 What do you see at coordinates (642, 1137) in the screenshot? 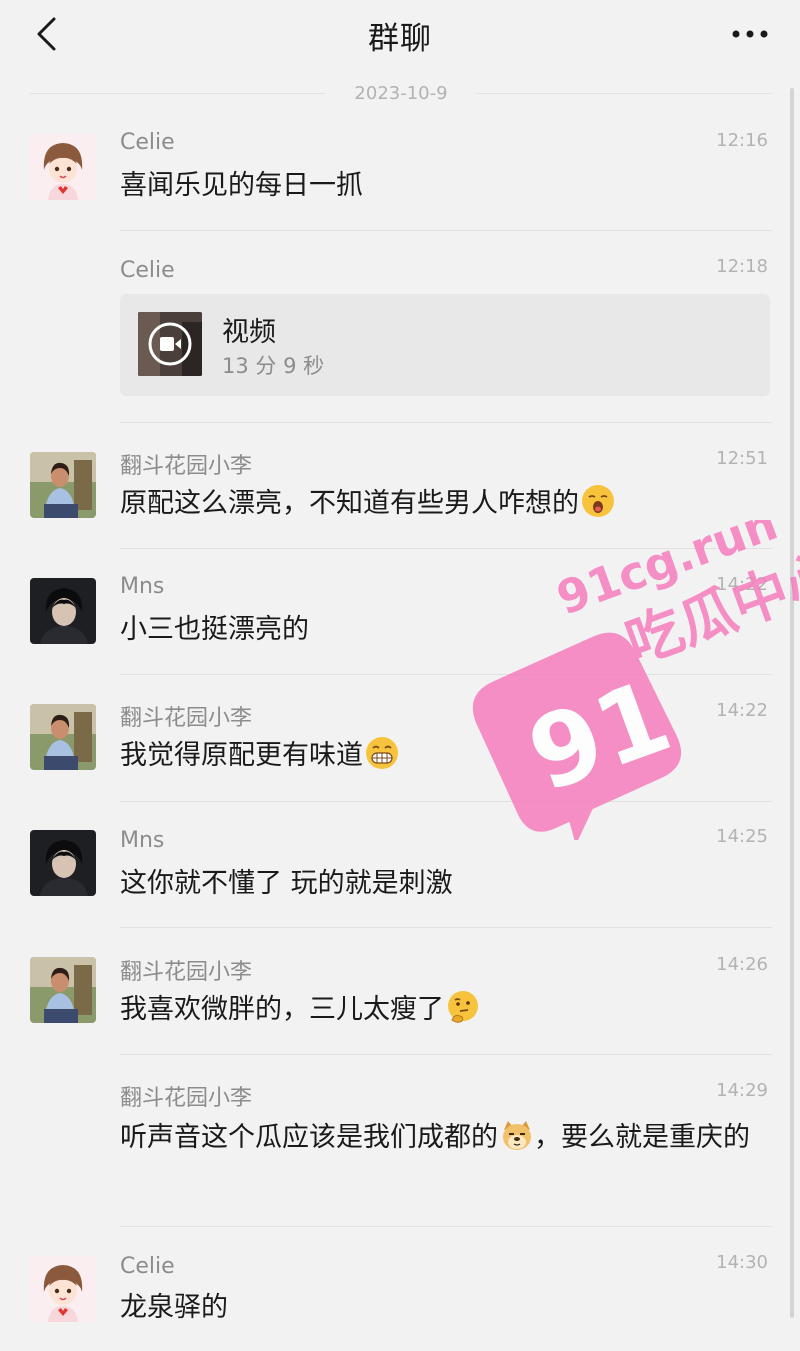
I see `message-text-content: ，要么就是重庆的` at bounding box center [642, 1137].